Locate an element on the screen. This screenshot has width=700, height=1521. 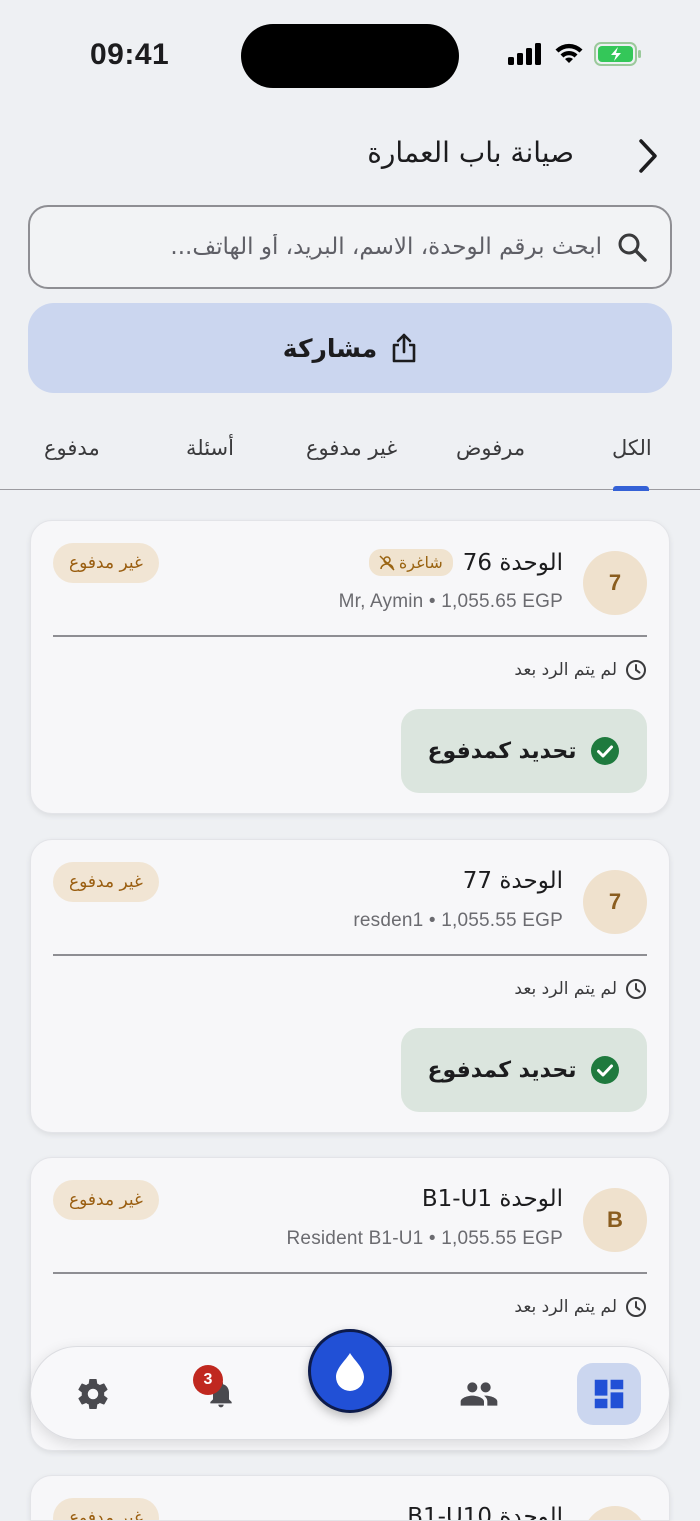
unit-name: الوحدة 76 is located at coordinates (512, 562).